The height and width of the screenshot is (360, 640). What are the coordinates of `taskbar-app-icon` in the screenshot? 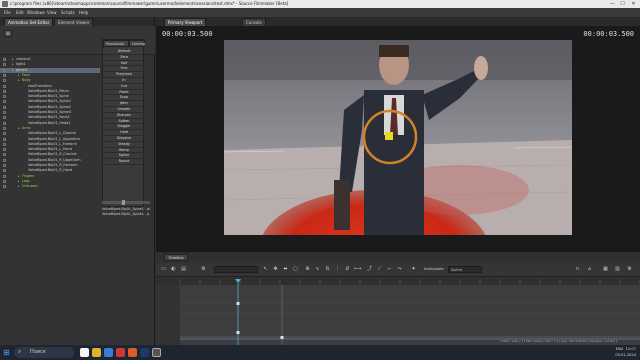 It's located at (84, 352).